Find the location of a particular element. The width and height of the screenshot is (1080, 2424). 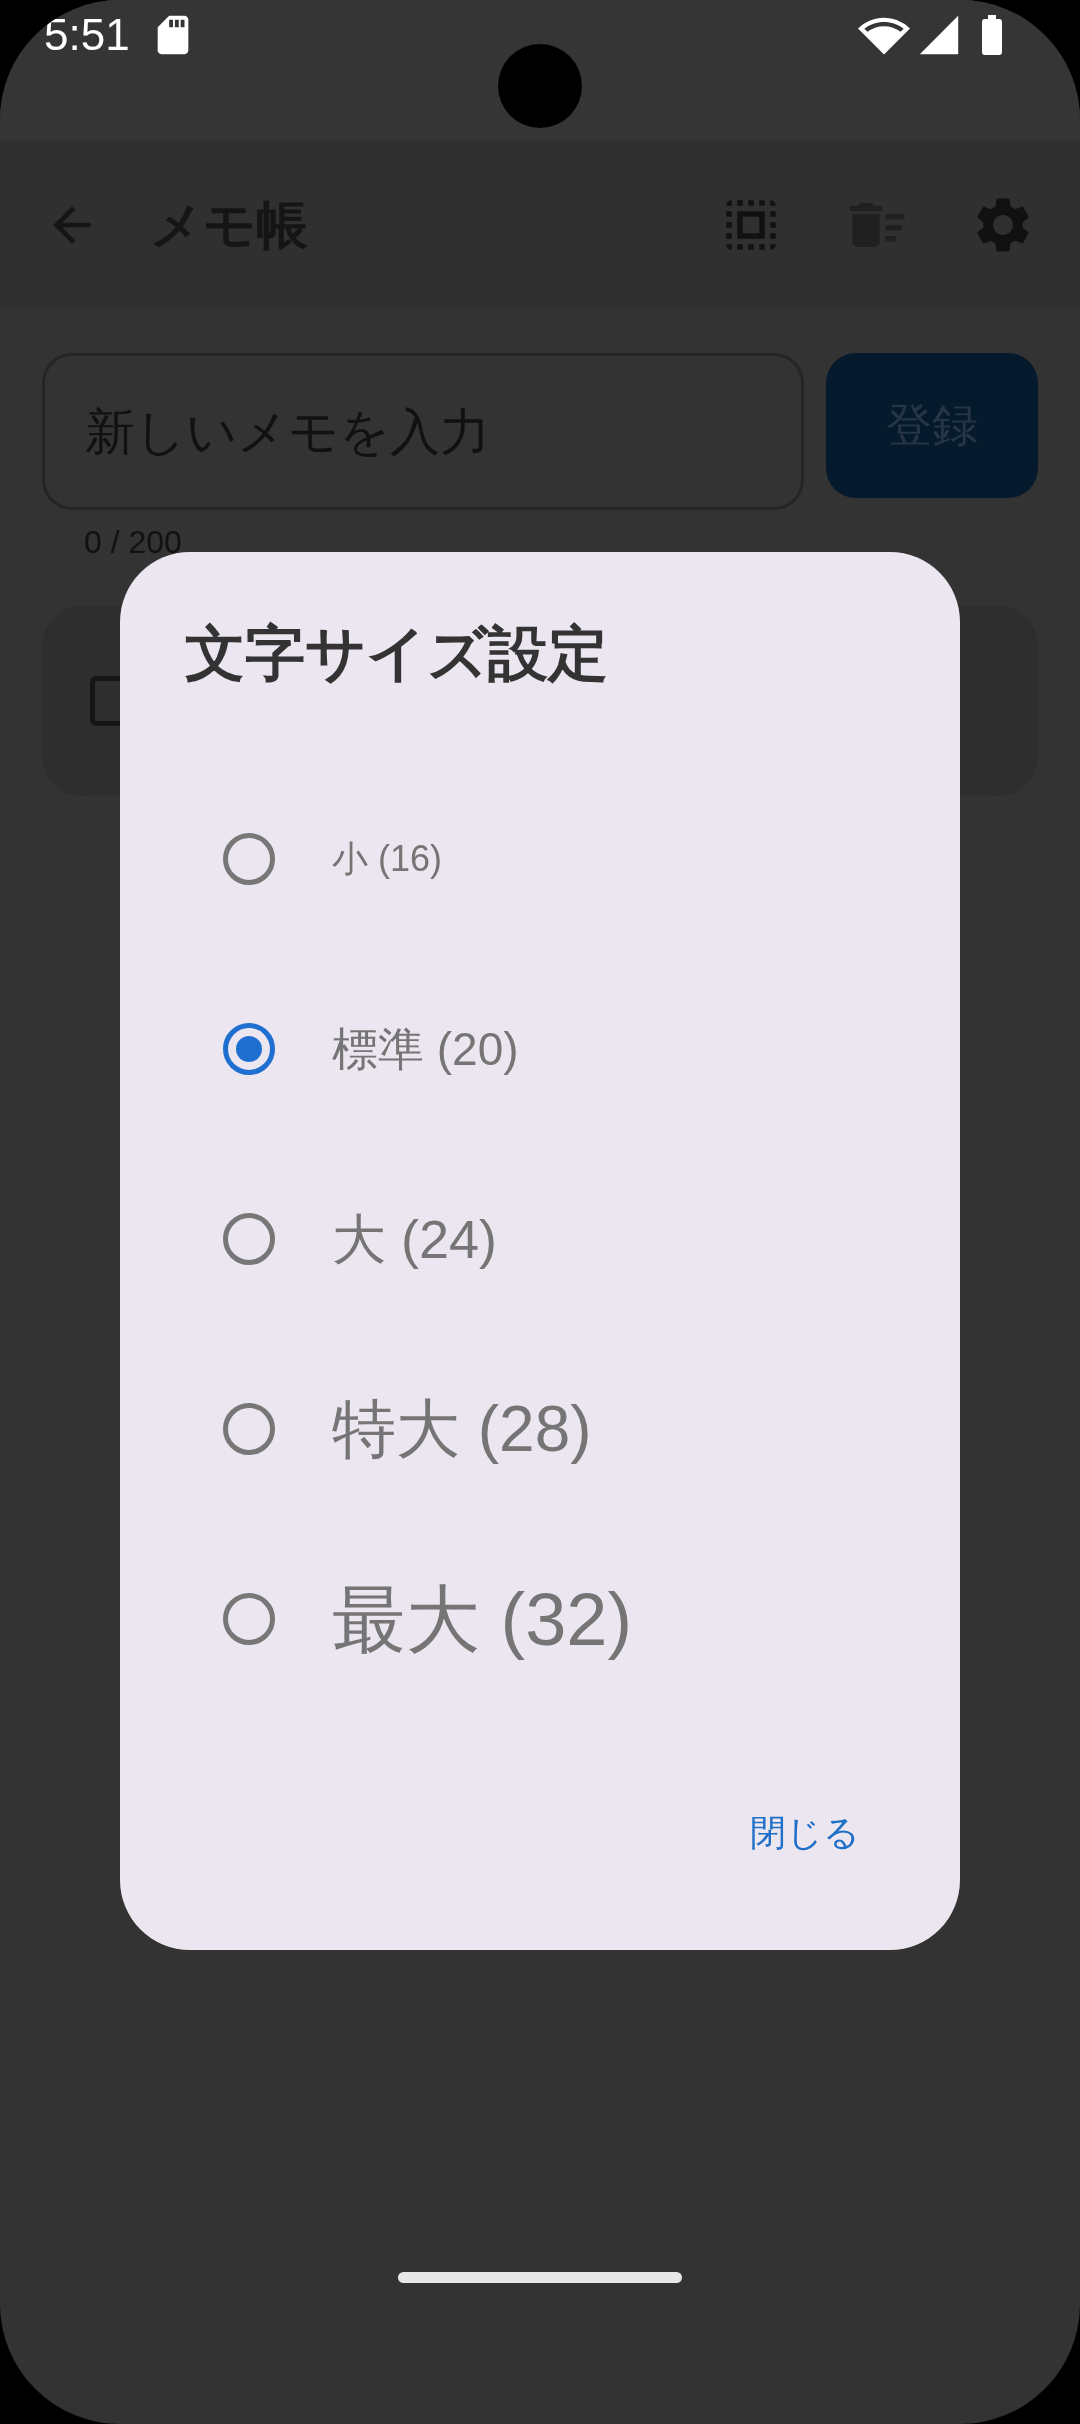

status-time: 5:51 is located at coordinates (87, 35).